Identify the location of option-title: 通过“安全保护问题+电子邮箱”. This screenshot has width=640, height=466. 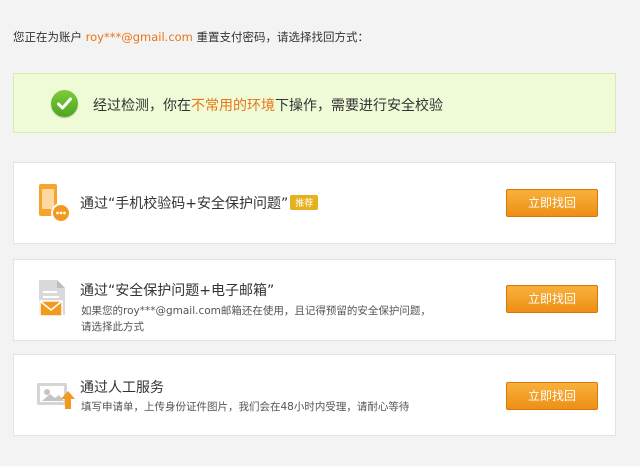
(177, 291).